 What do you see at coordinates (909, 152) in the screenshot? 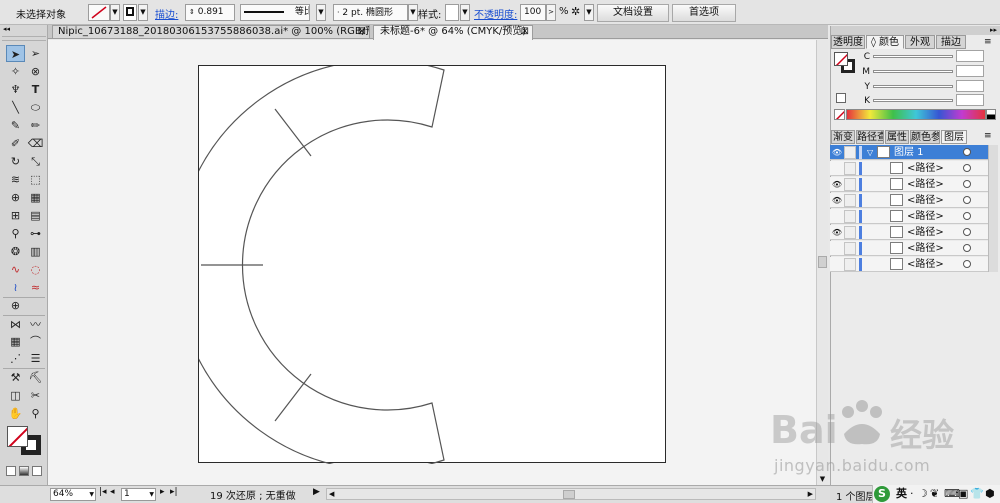
I see `layer-name: 图层 1` at bounding box center [909, 152].